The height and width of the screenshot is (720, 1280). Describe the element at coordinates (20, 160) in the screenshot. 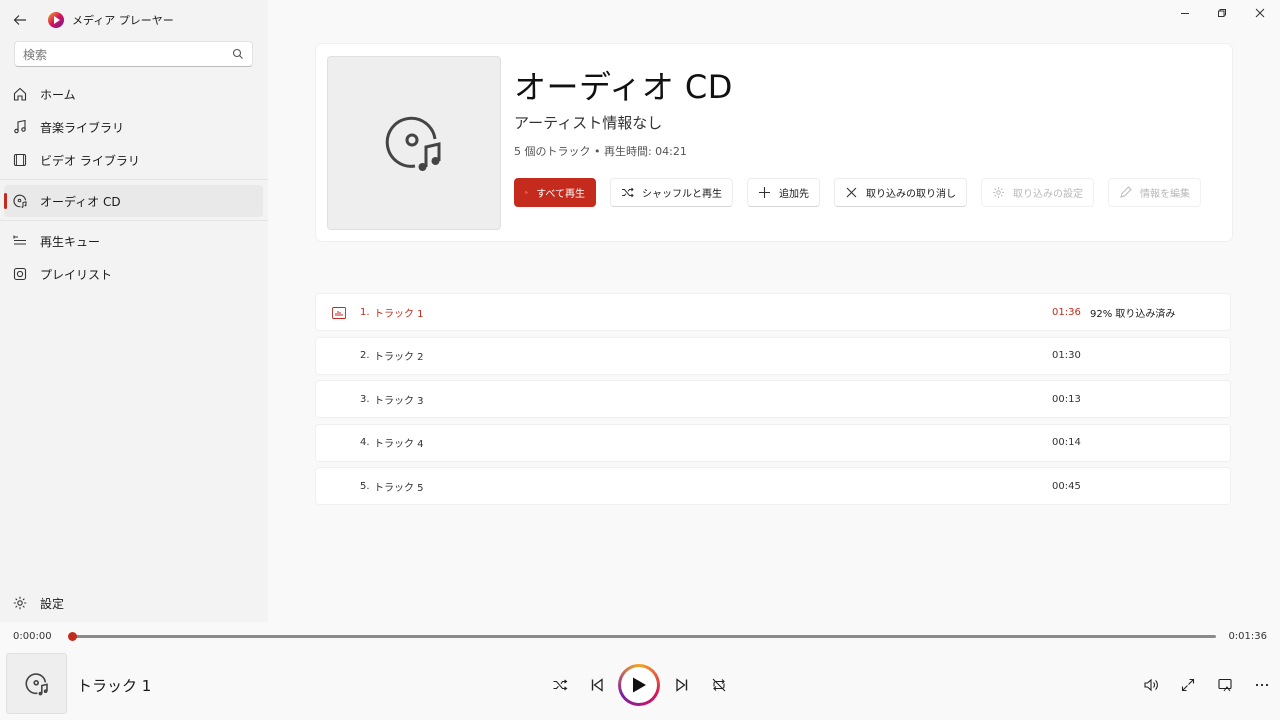

I see `film-icon` at that location.